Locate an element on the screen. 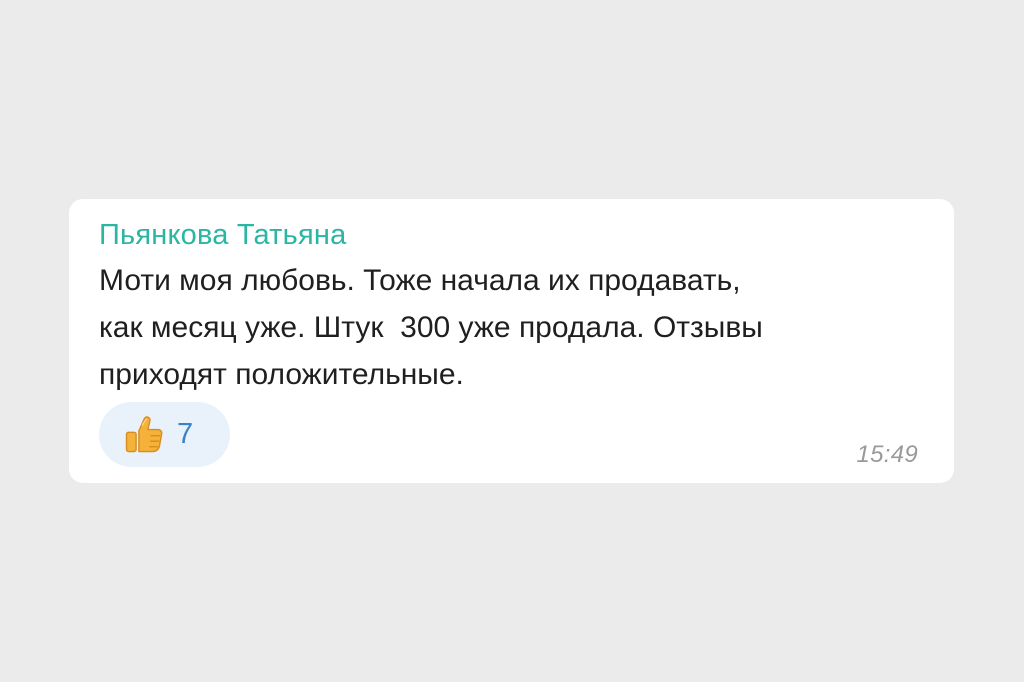  reaction-count: 7 is located at coordinates (185, 434).